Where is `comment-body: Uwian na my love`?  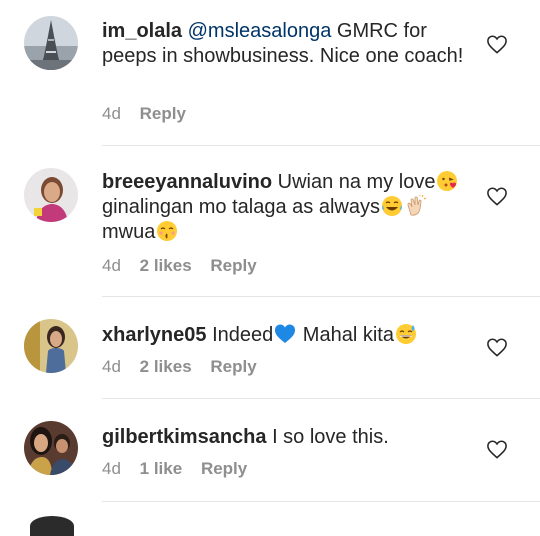 comment-body: Uwian na my love is located at coordinates (354, 182).